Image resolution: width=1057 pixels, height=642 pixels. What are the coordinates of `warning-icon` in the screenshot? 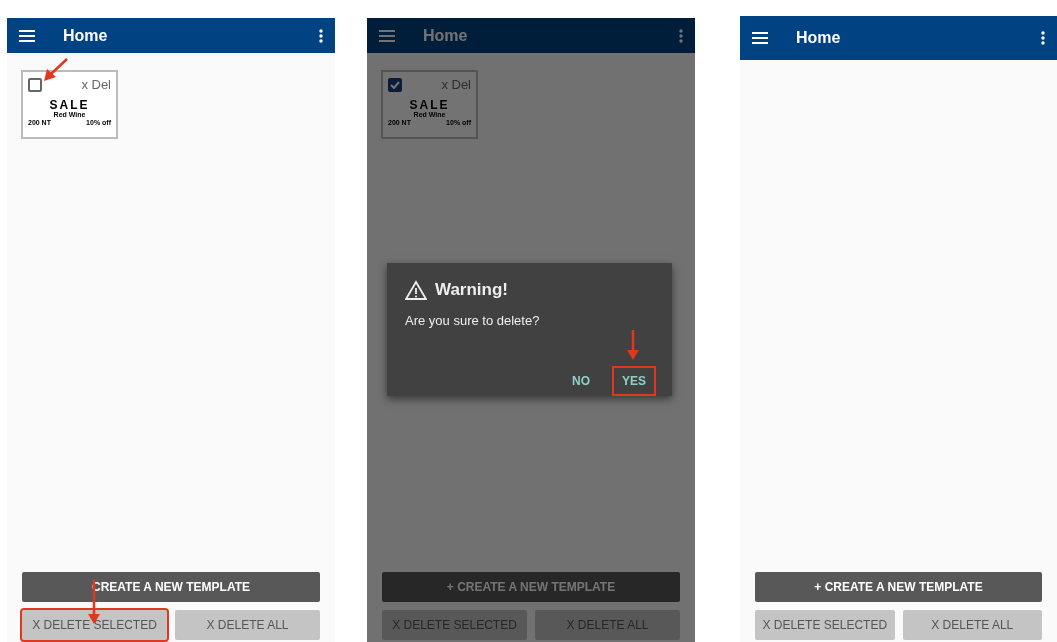 It's located at (416, 289).